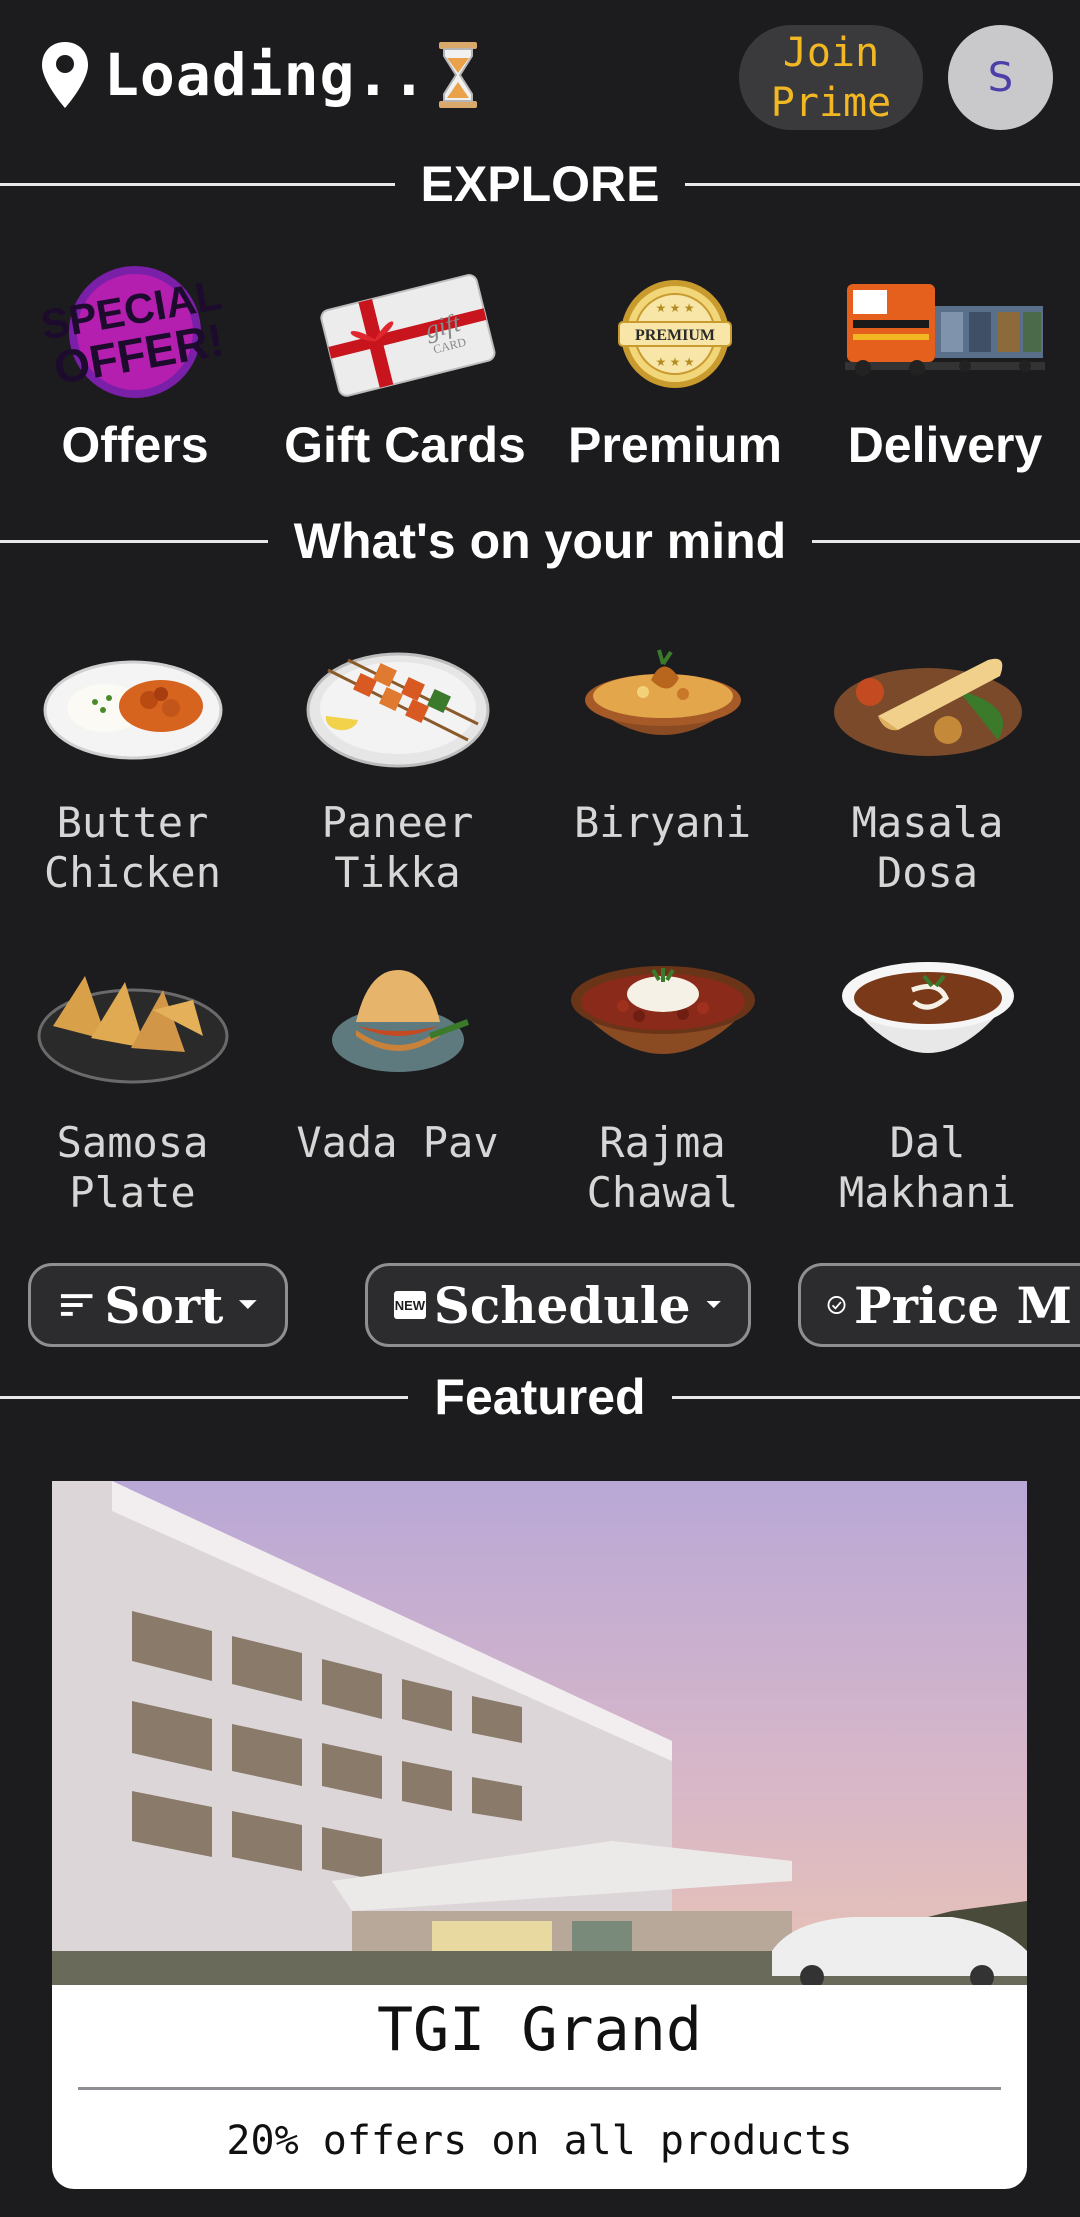 This screenshot has width=1080, height=2217. What do you see at coordinates (662, 692) in the screenshot?
I see `biryani-image` at bounding box center [662, 692].